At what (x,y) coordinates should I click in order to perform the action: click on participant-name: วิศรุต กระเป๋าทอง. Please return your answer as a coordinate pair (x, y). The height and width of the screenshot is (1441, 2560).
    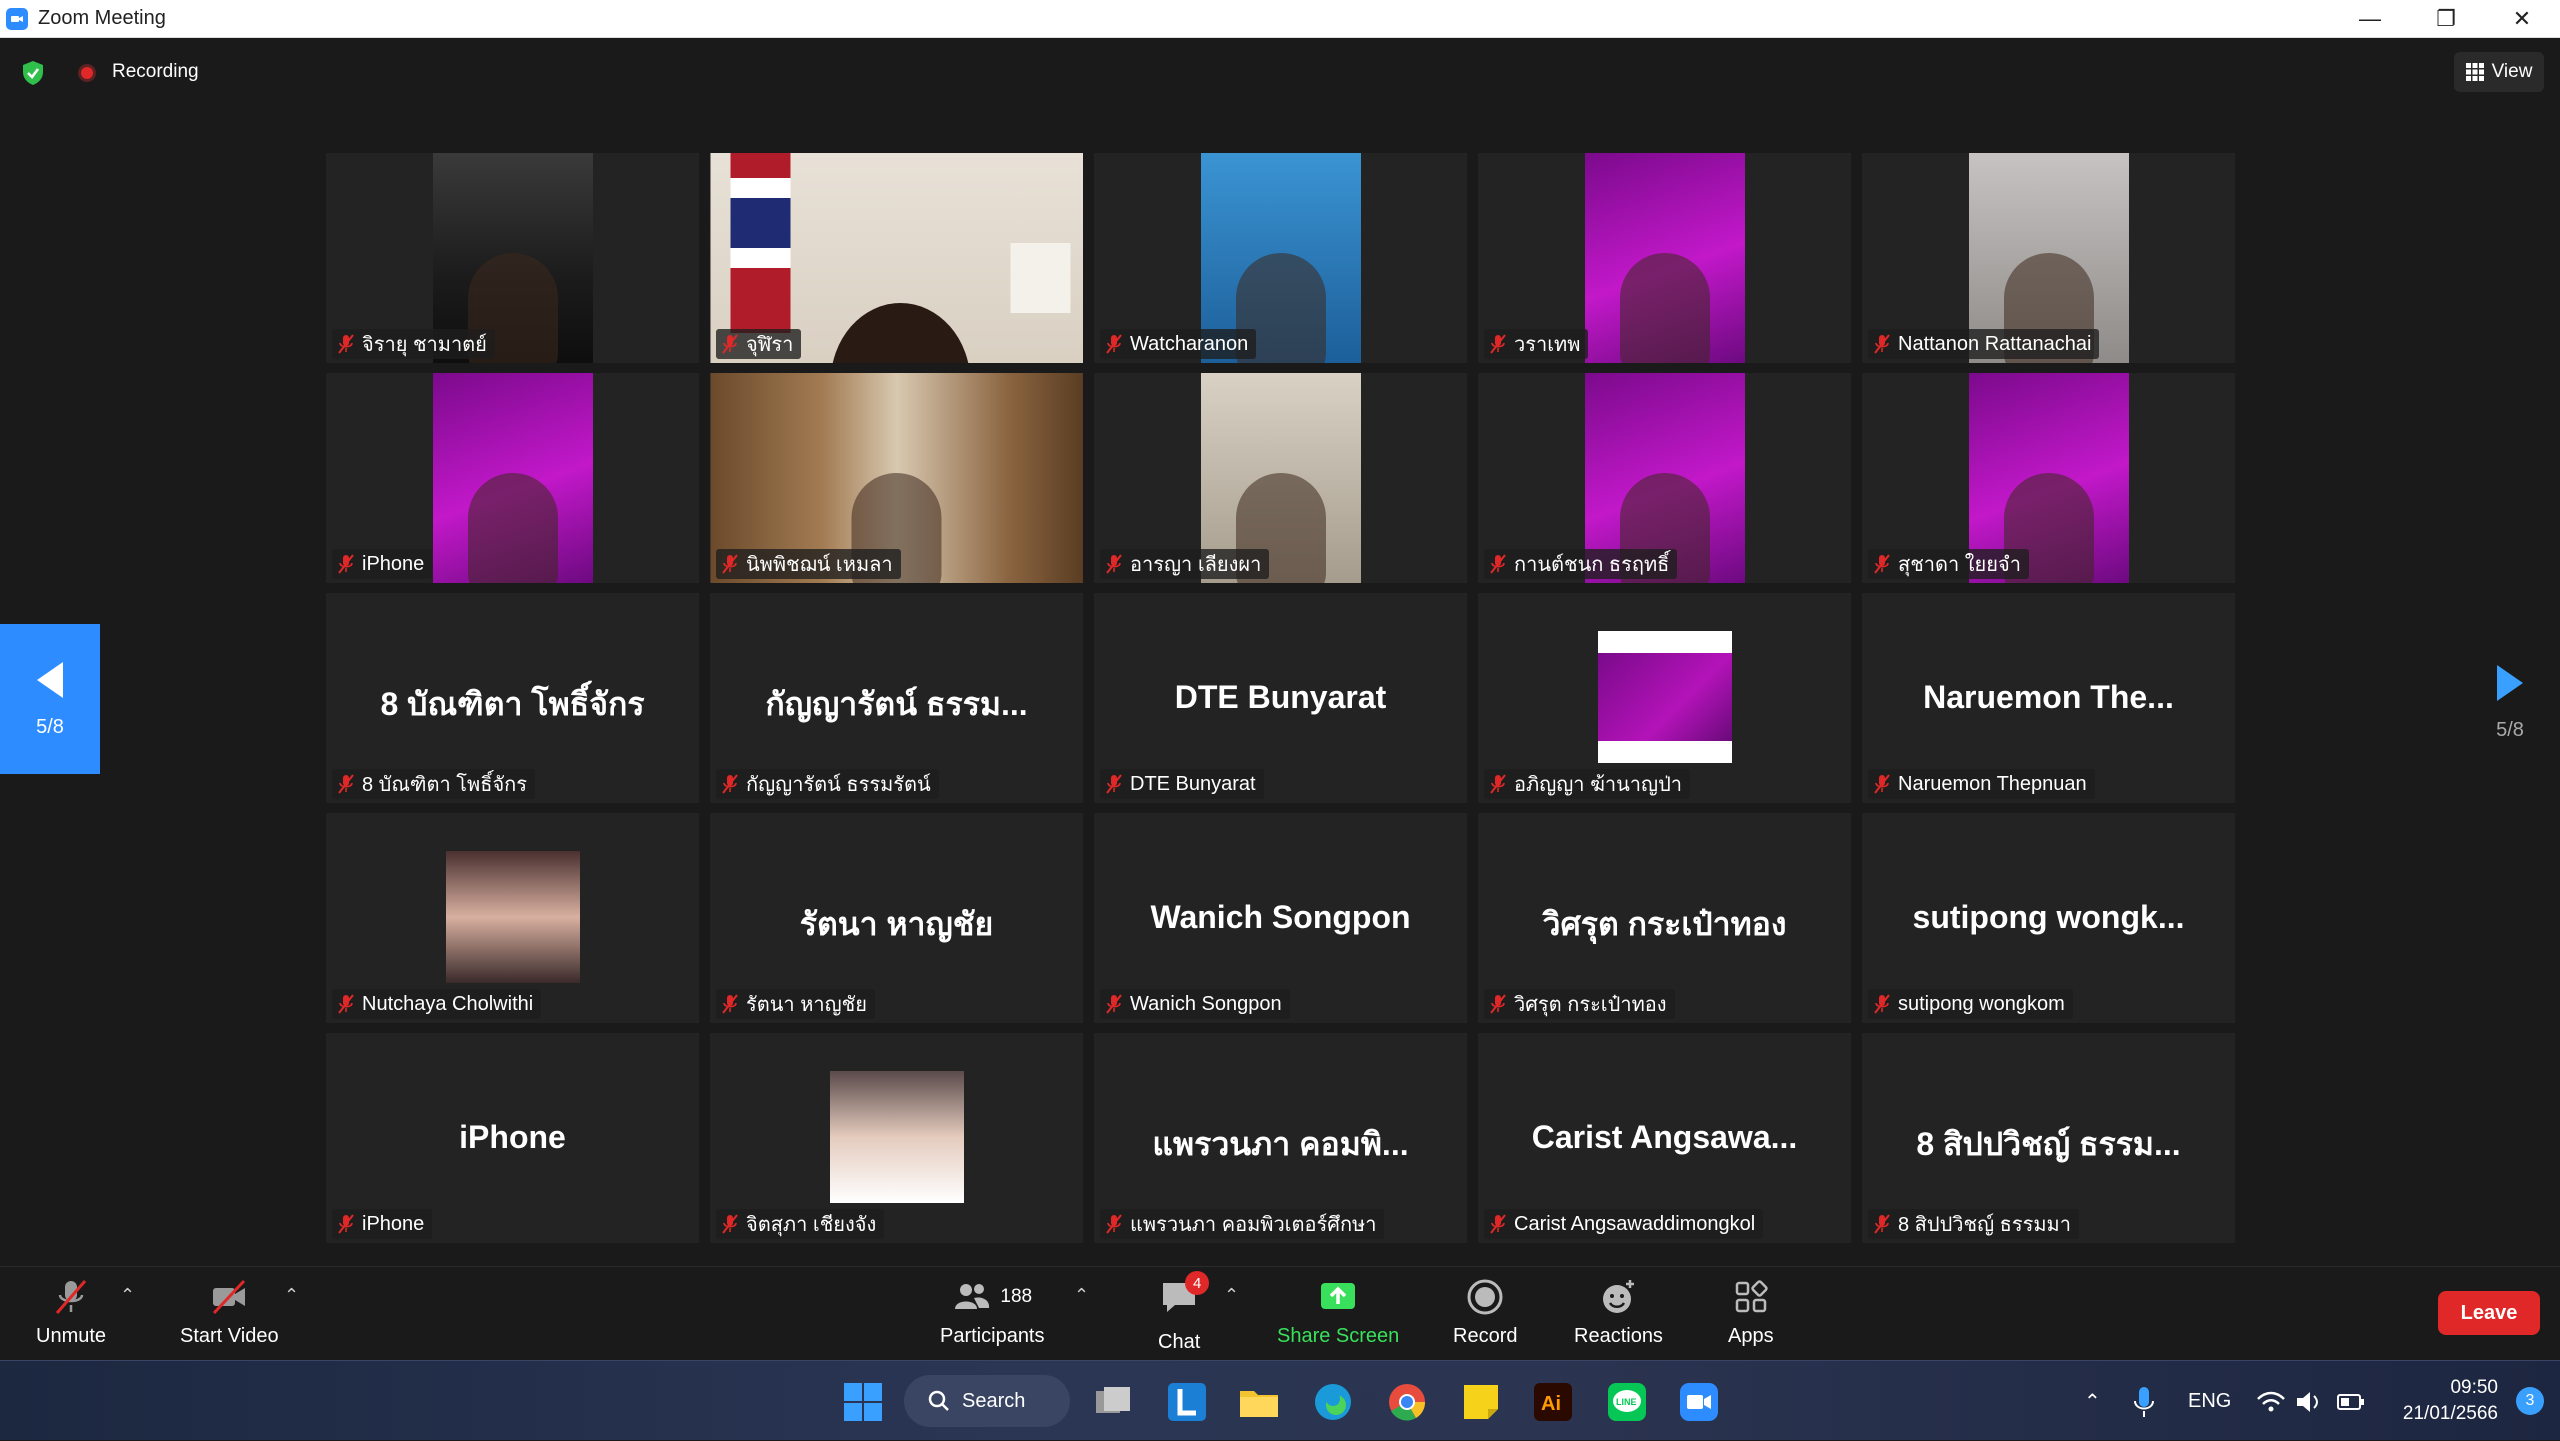
    Looking at the image, I should click on (1590, 1005).